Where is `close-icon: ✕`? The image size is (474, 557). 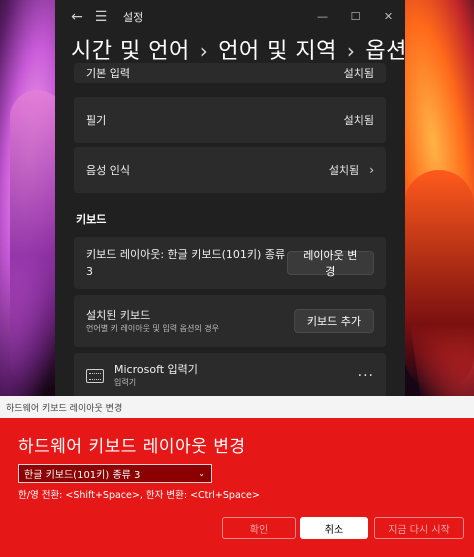 close-icon: ✕ is located at coordinates (388, 17).